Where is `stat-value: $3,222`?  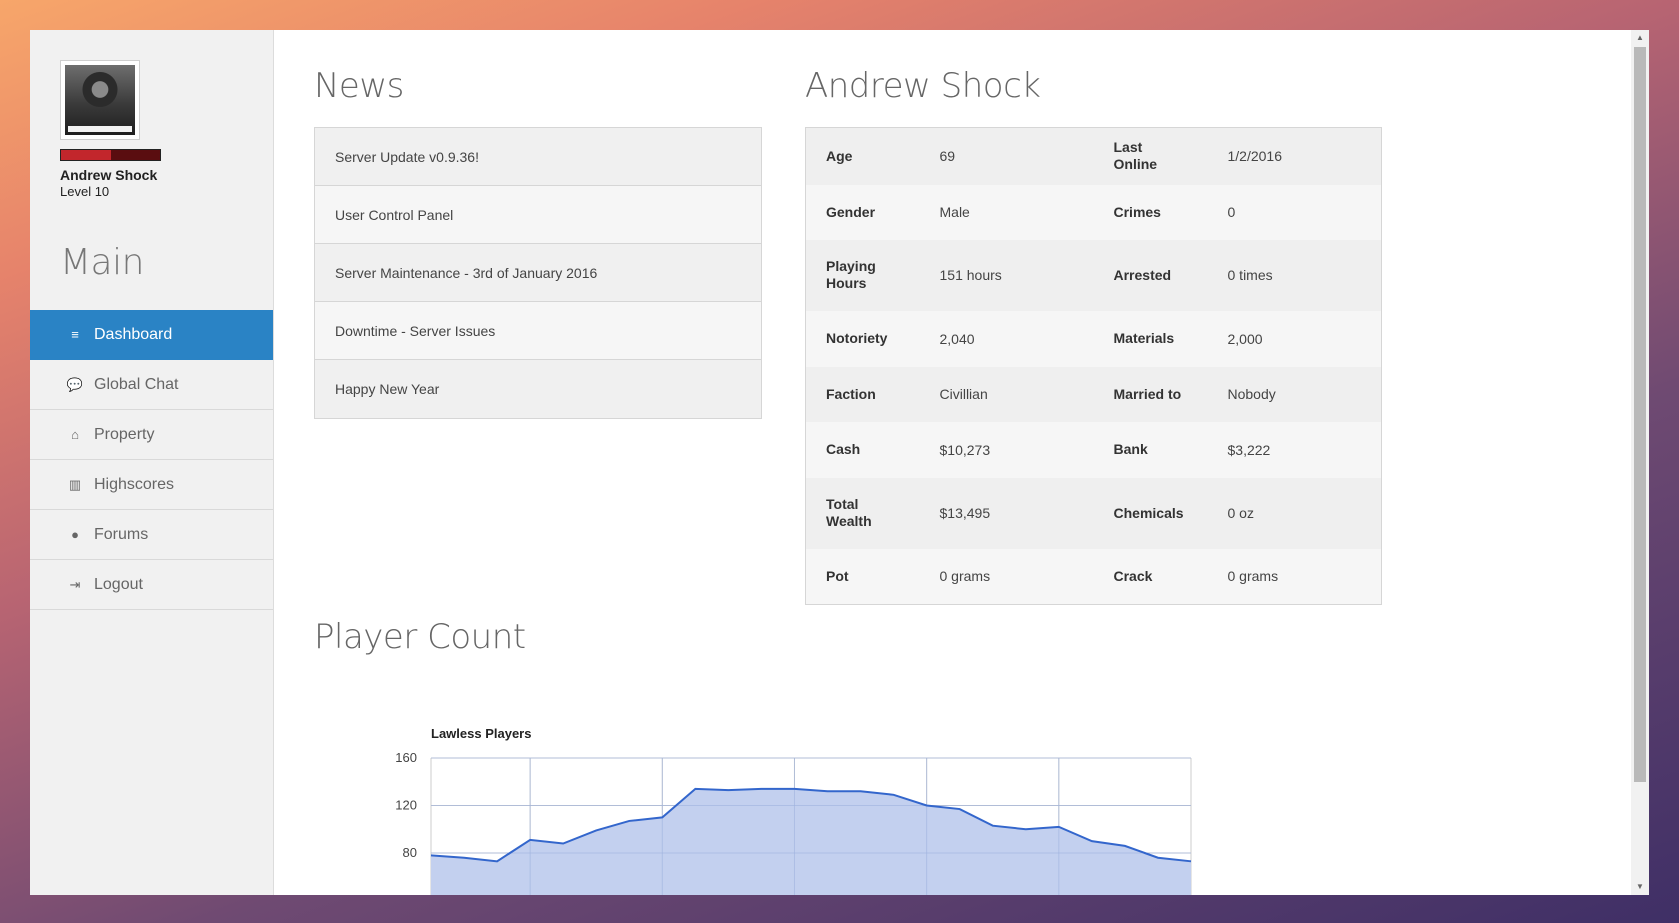 stat-value: $3,222 is located at coordinates (1249, 449).